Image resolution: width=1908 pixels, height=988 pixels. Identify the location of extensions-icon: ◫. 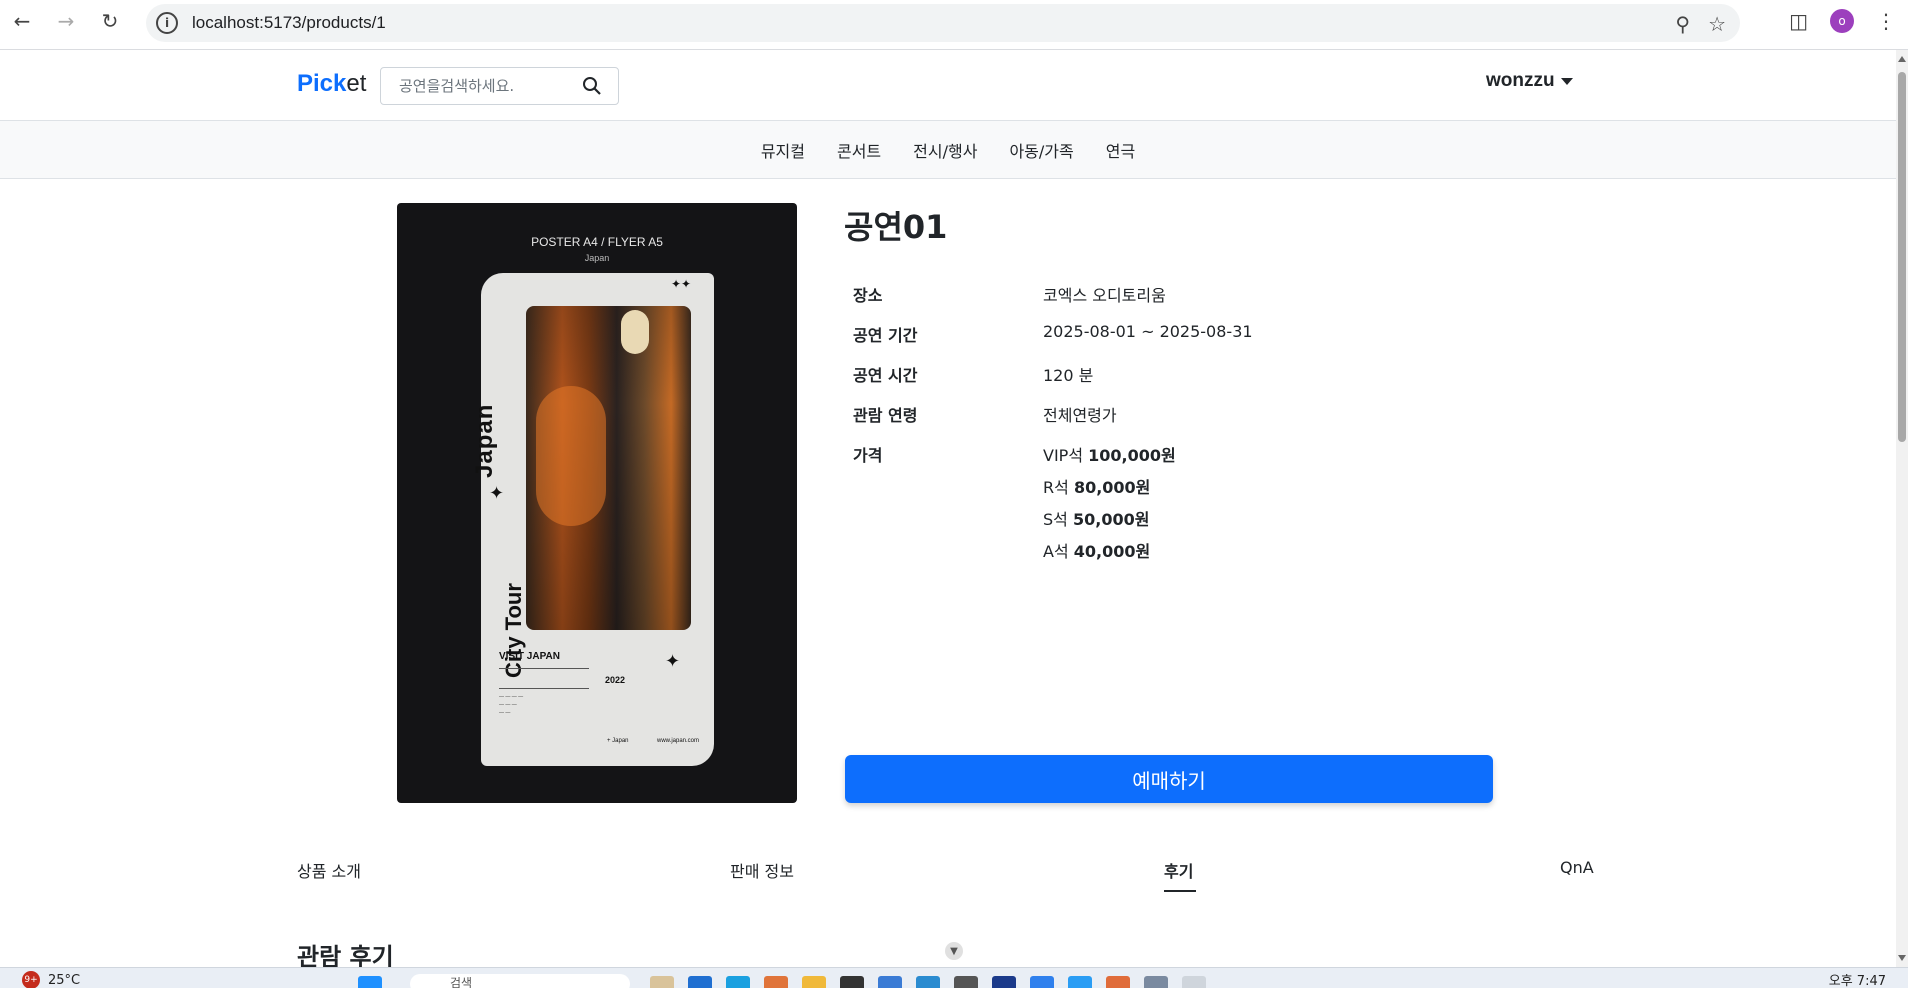
(1798, 21).